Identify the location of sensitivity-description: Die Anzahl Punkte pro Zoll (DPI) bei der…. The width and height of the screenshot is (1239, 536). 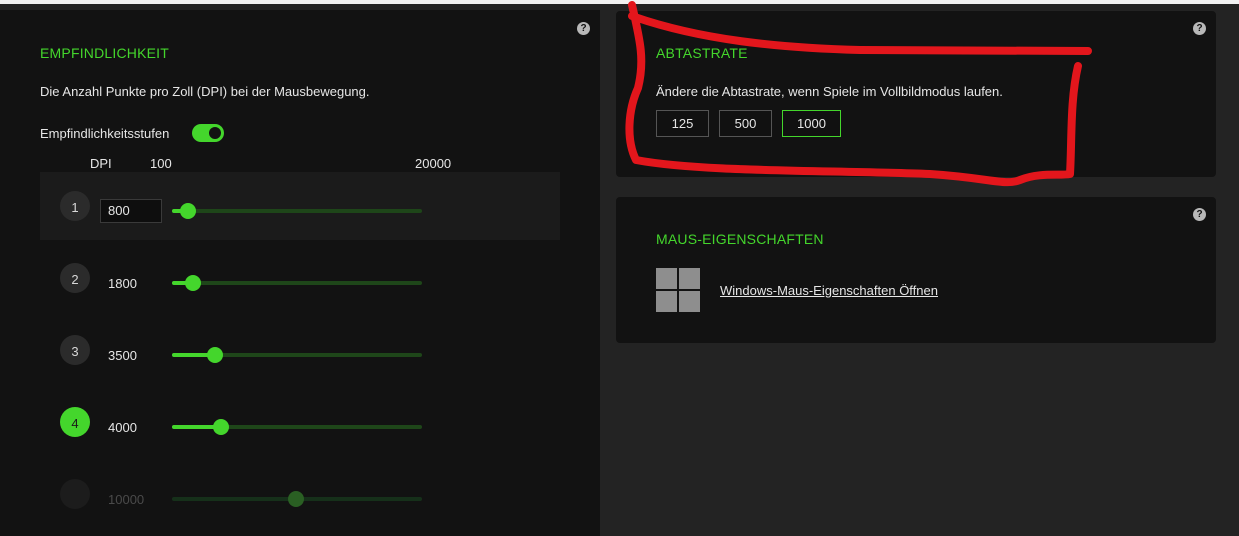
(205, 91).